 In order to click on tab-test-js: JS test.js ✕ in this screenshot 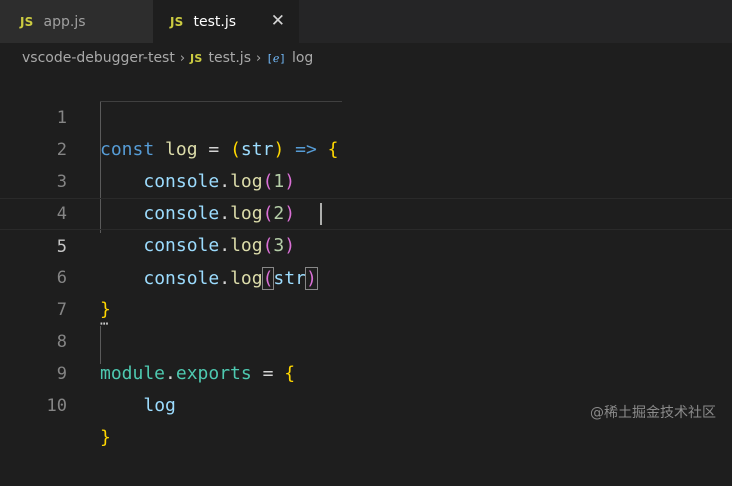, I will do `click(226, 21)`.